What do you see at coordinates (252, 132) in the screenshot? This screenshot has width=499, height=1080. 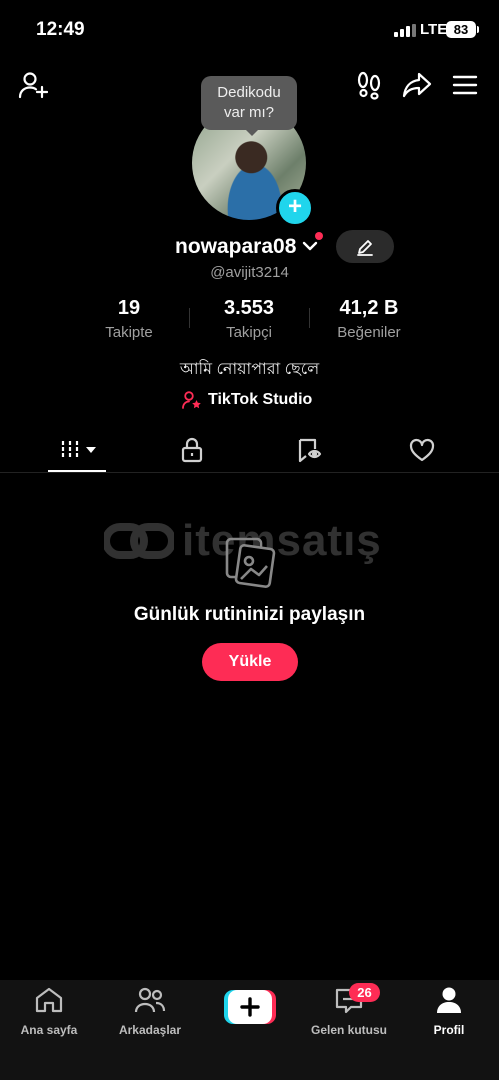 I see `tooltip-tail` at bounding box center [252, 132].